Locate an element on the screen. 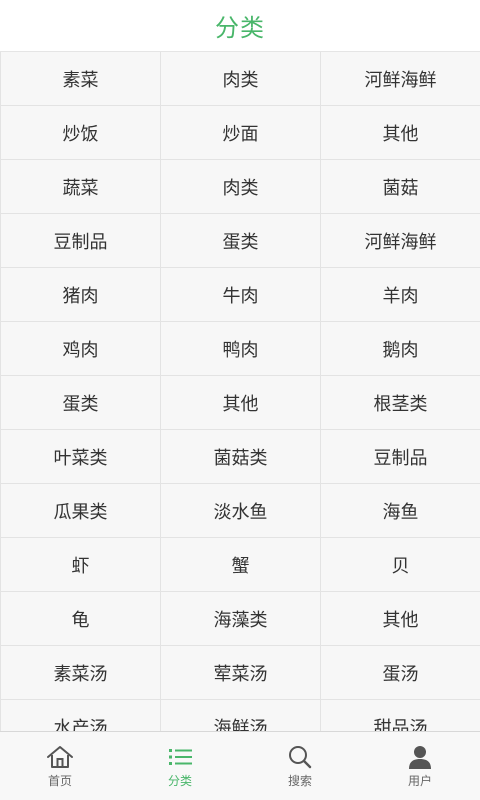 The width and height of the screenshot is (480, 800). category-item: 菌菇类 is located at coordinates (241, 457).